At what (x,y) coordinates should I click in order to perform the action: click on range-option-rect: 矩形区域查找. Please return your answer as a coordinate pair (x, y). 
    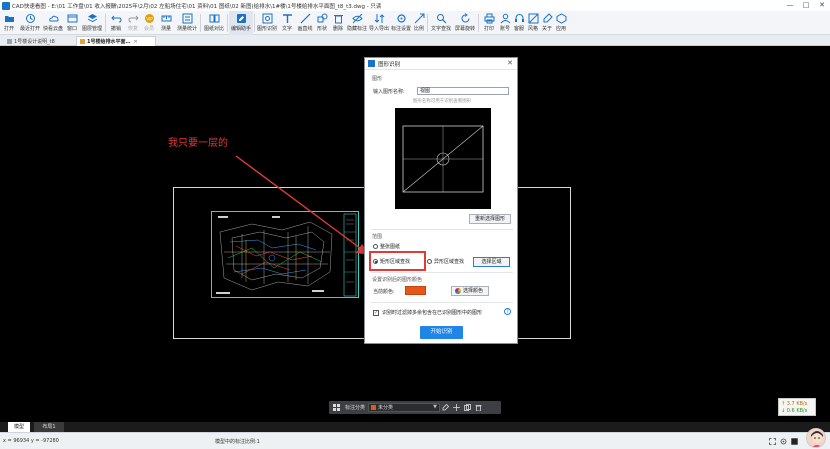
    Looking at the image, I should click on (391, 261).